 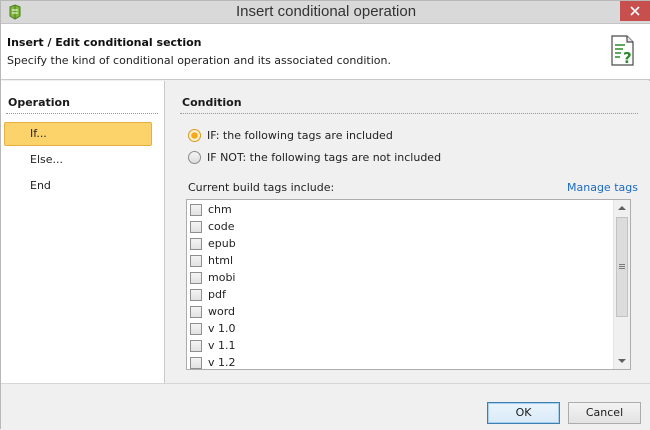 What do you see at coordinates (221, 226) in the screenshot?
I see `tag-label: code` at bounding box center [221, 226].